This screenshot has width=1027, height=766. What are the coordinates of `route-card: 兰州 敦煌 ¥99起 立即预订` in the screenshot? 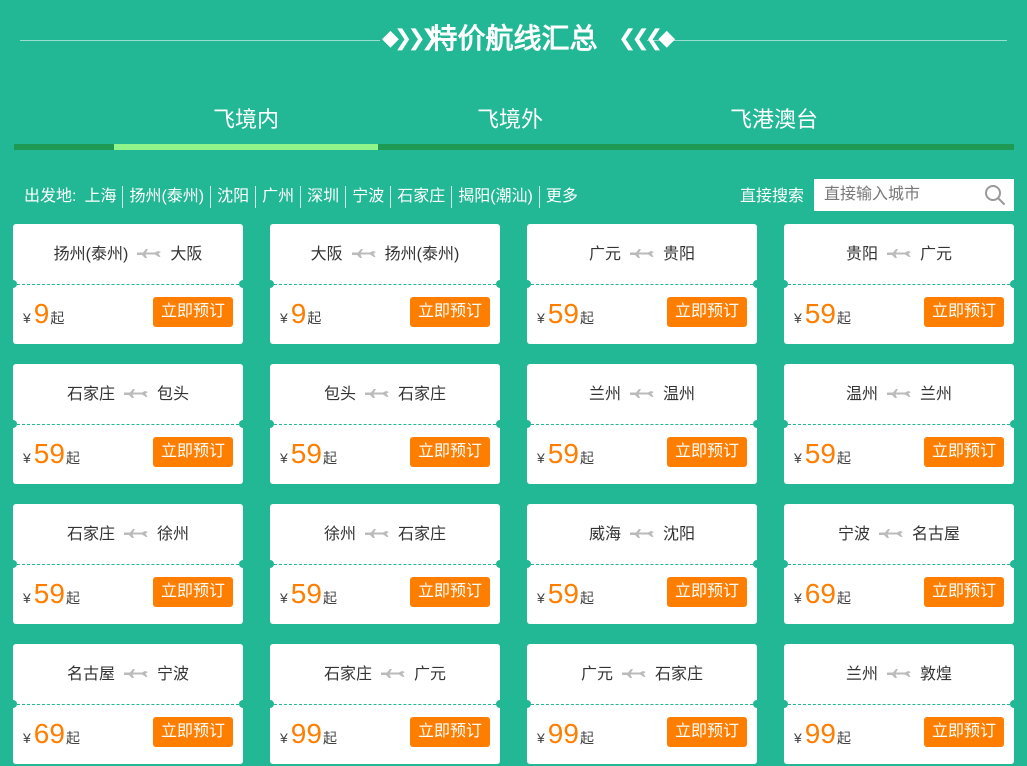 It's located at (899, 704).